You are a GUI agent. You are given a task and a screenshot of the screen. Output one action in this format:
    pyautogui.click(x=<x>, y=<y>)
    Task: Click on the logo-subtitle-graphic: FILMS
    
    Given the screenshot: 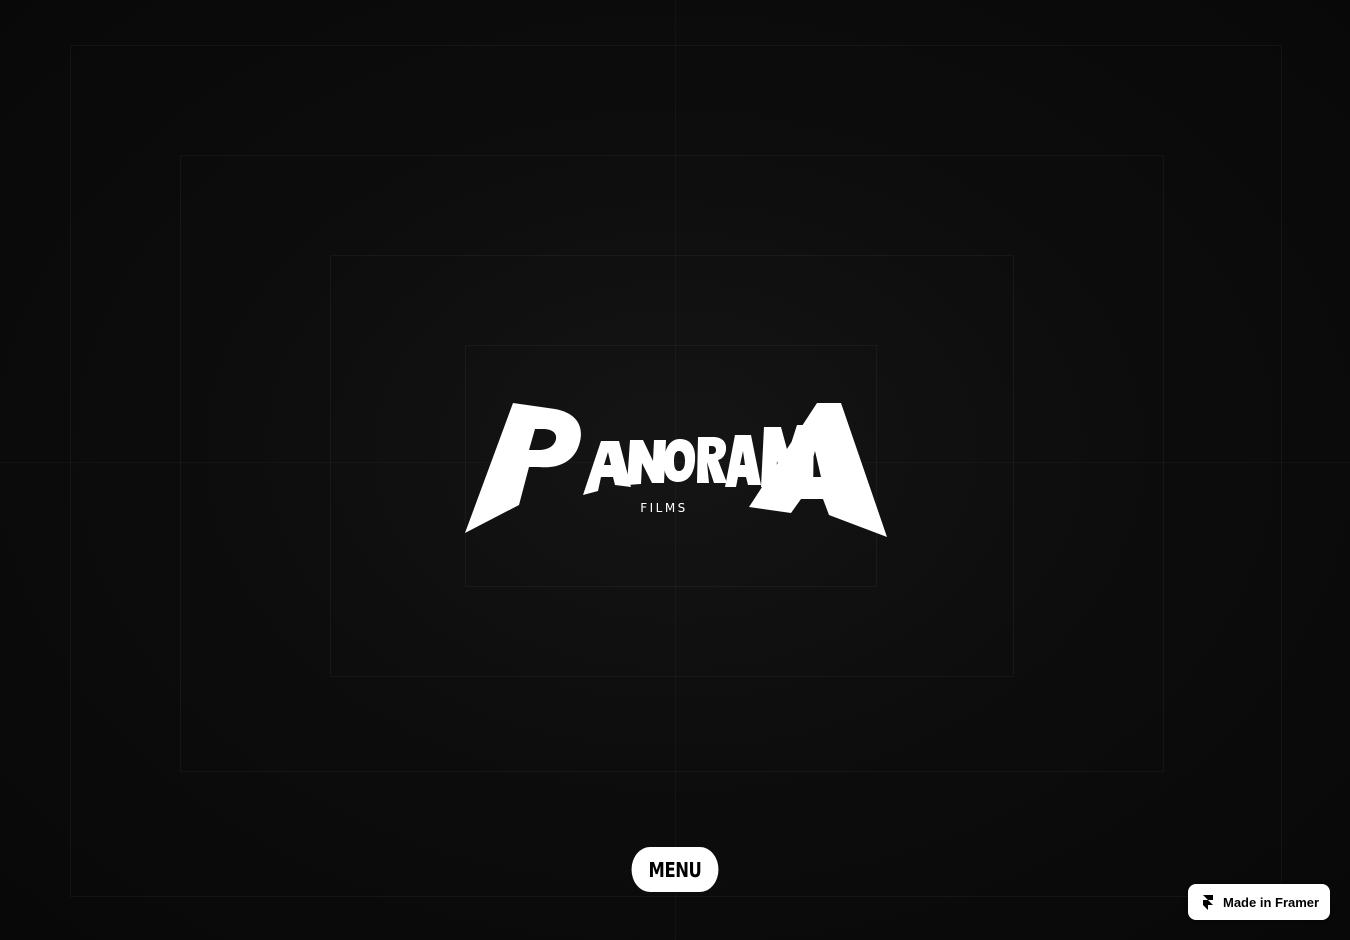 What is the action you would take?
    pyautogui.click(x=664, y=508)
    